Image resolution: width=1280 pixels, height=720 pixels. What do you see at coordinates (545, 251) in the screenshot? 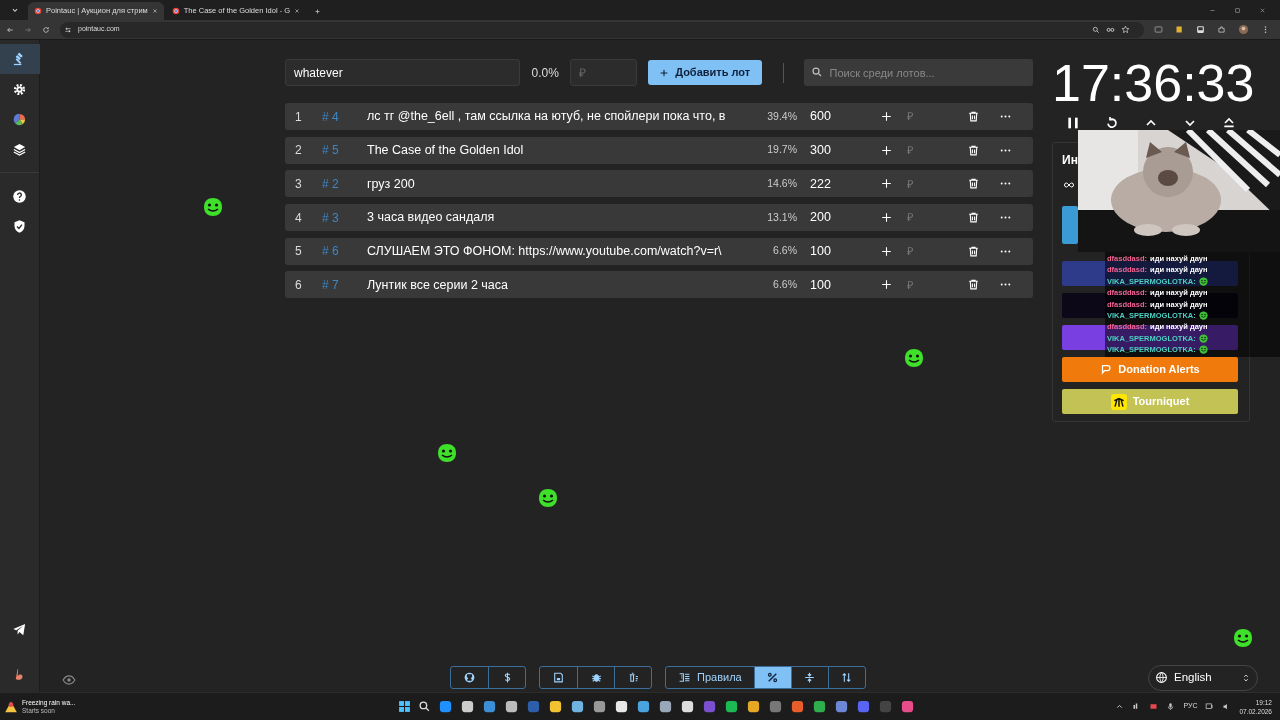
I see `lot-name: СЛУШАЕМ ЭТО ФОНОМ: https://www.youtube.com/watch?v=r\` at bounding box center [545, 251].